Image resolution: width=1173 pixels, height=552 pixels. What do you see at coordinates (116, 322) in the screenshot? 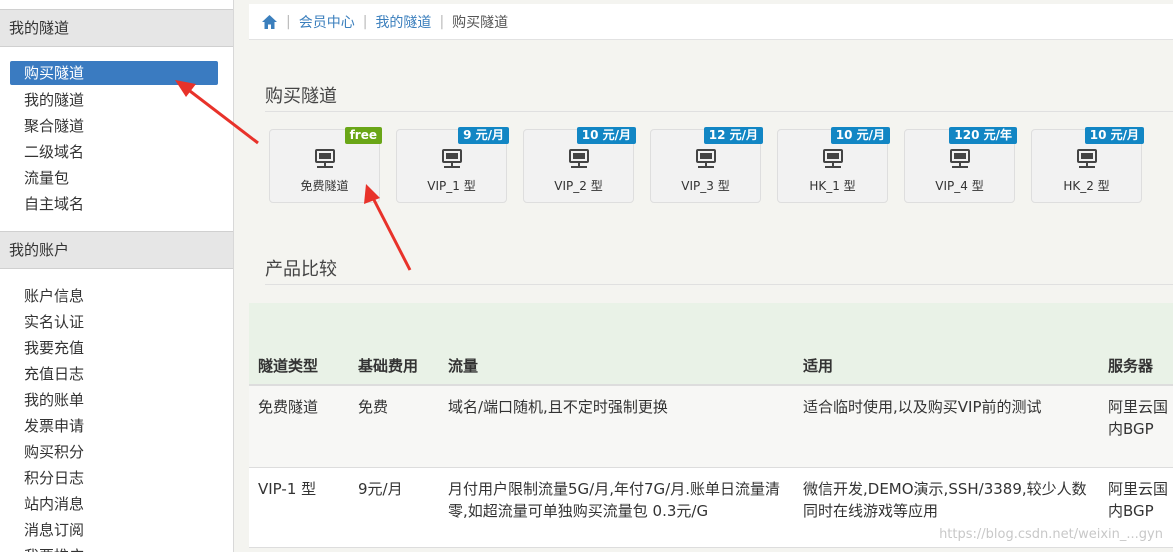
I see `sidebar-item-verification: 实名认证` at bounding box center [116, 322].